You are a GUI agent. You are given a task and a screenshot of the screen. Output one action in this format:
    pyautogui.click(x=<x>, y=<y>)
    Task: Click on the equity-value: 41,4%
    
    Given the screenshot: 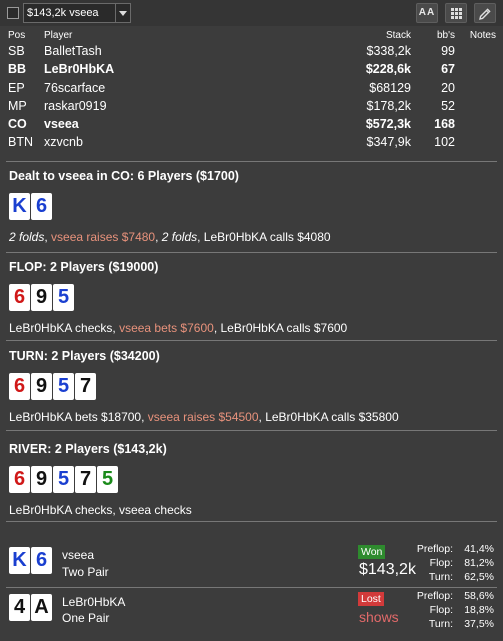 What is the action you would take?
    pyautogui.click(x=479, y=549)
    